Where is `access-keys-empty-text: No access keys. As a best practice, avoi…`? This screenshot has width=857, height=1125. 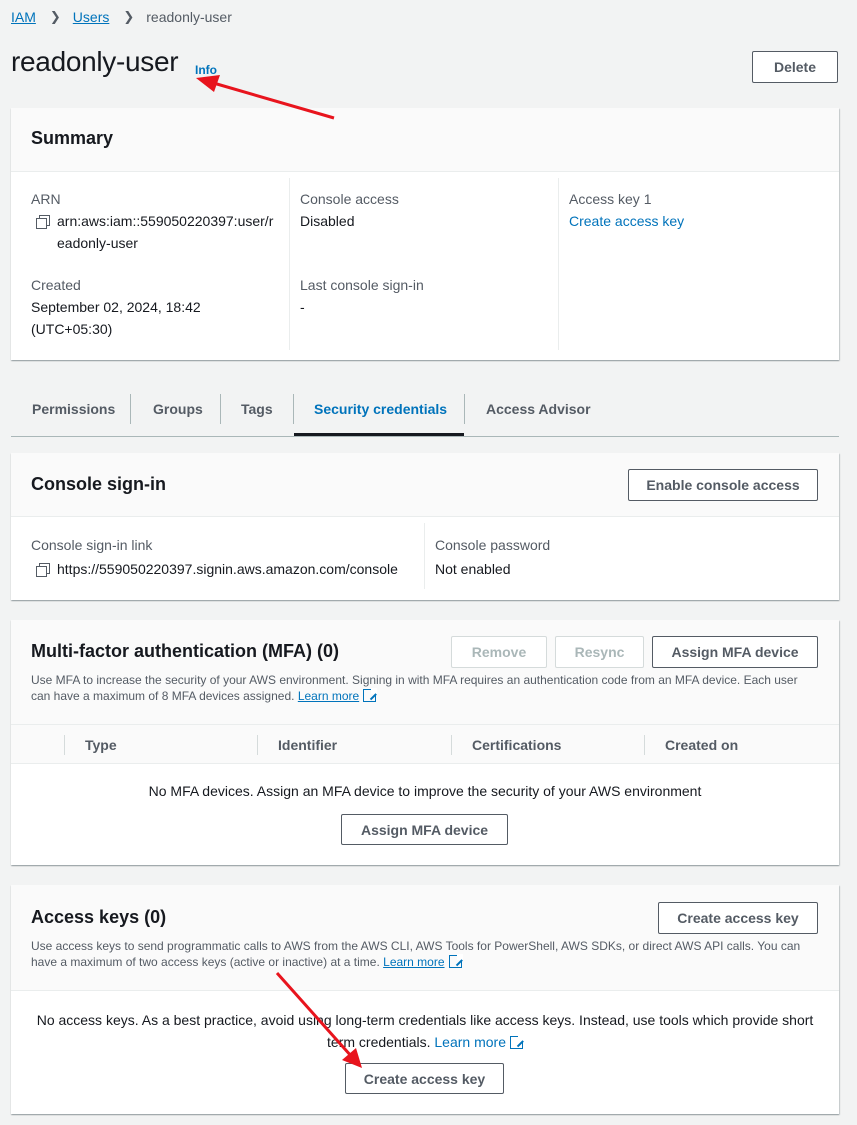 access-keys-empty-text: No access keys. As a best practice, avoi… is located at coordinates (425, 1031).